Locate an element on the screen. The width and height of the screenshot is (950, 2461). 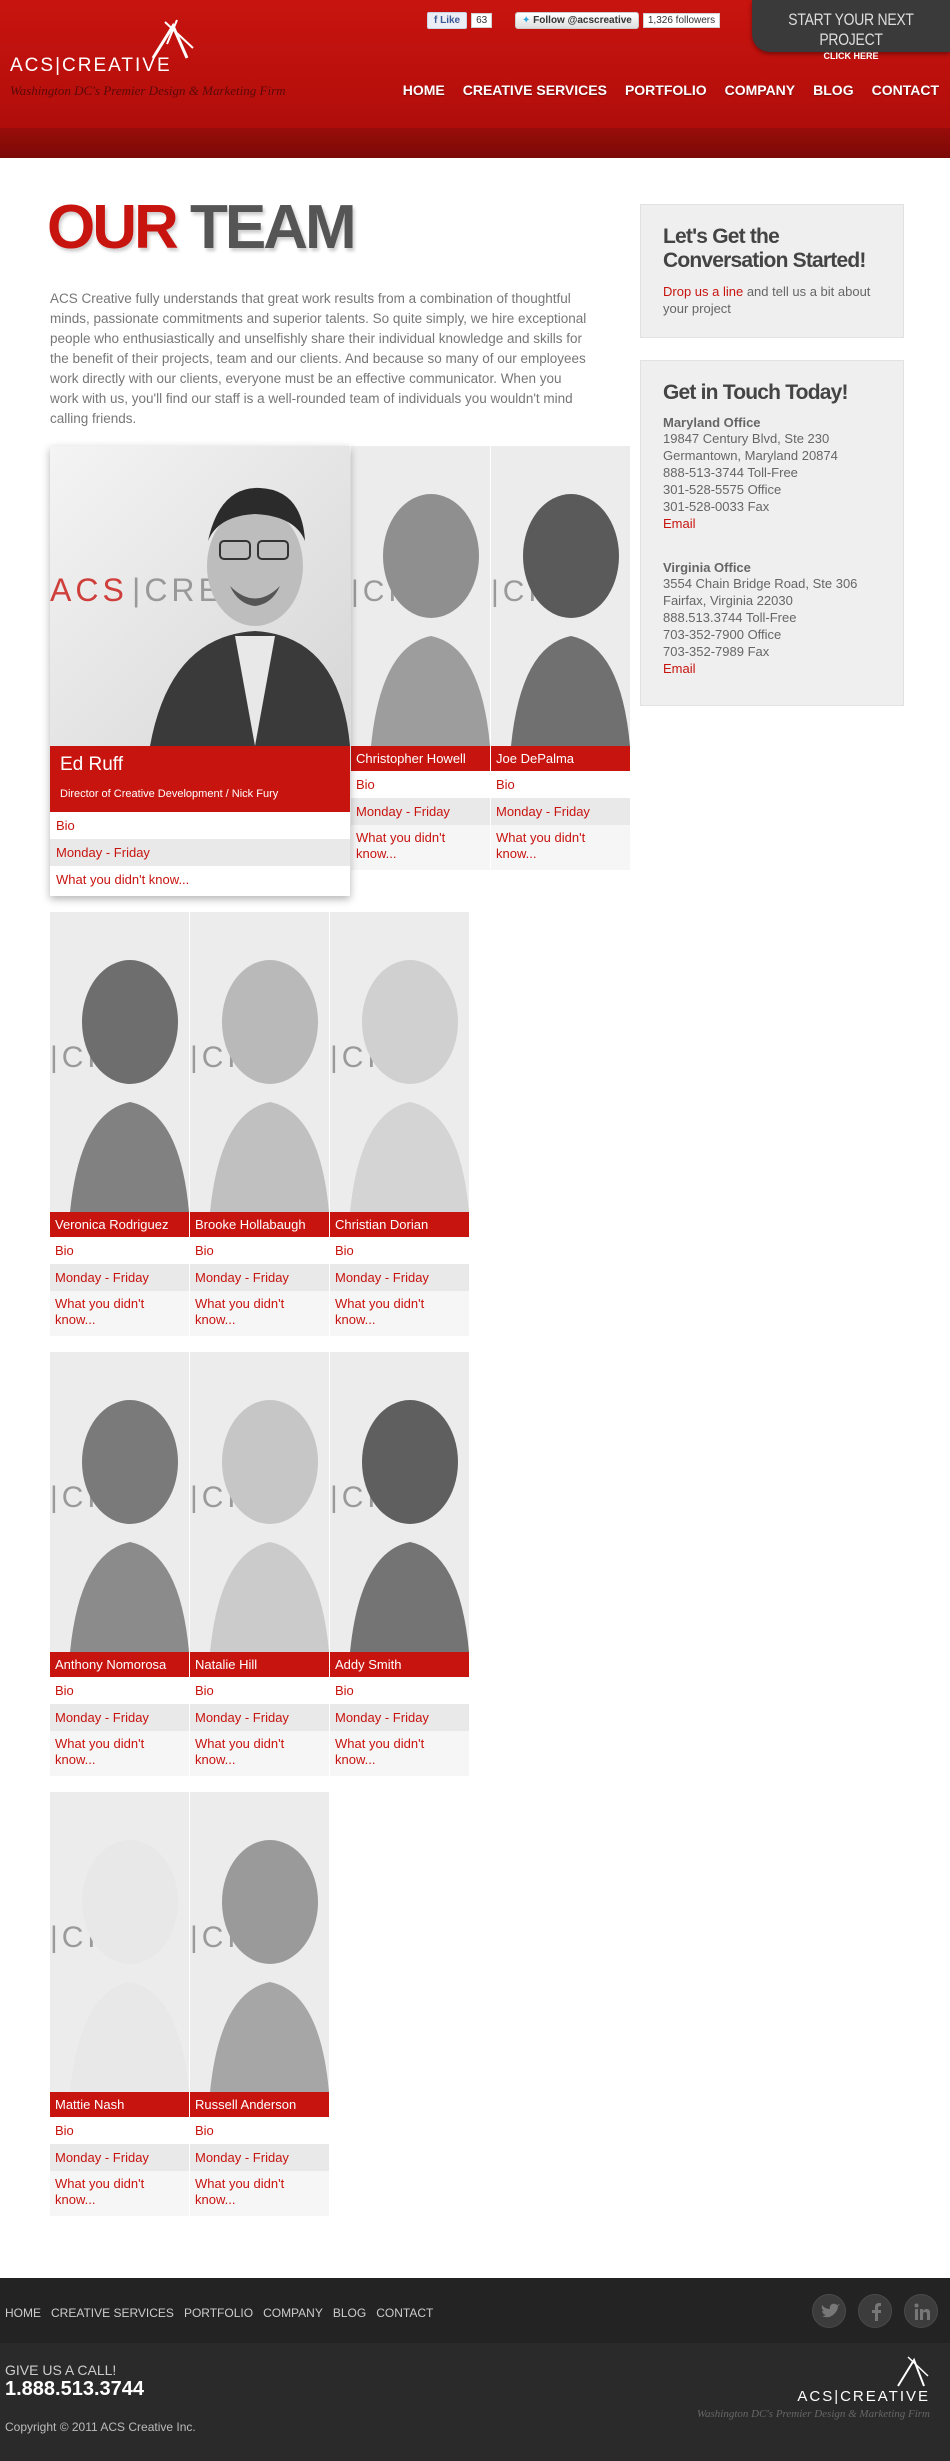
nav-creative-services: CREATIVE SERVICES is located at coordinates (535, 90).